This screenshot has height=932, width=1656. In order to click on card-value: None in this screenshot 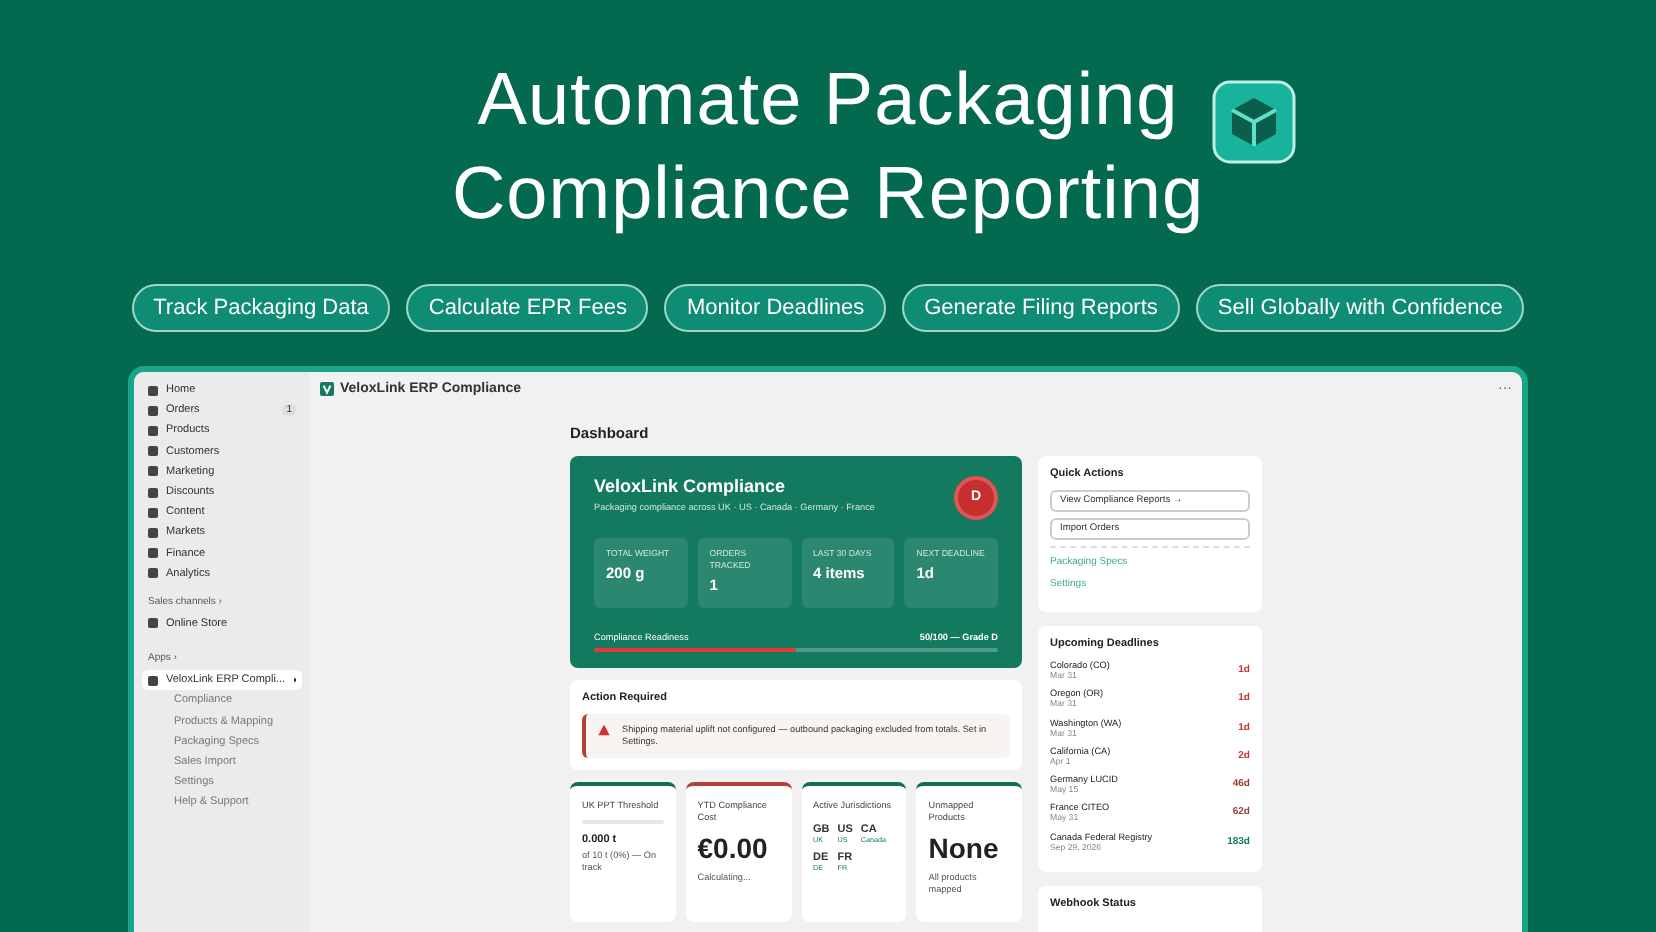, I will do `click(964, 847)`.